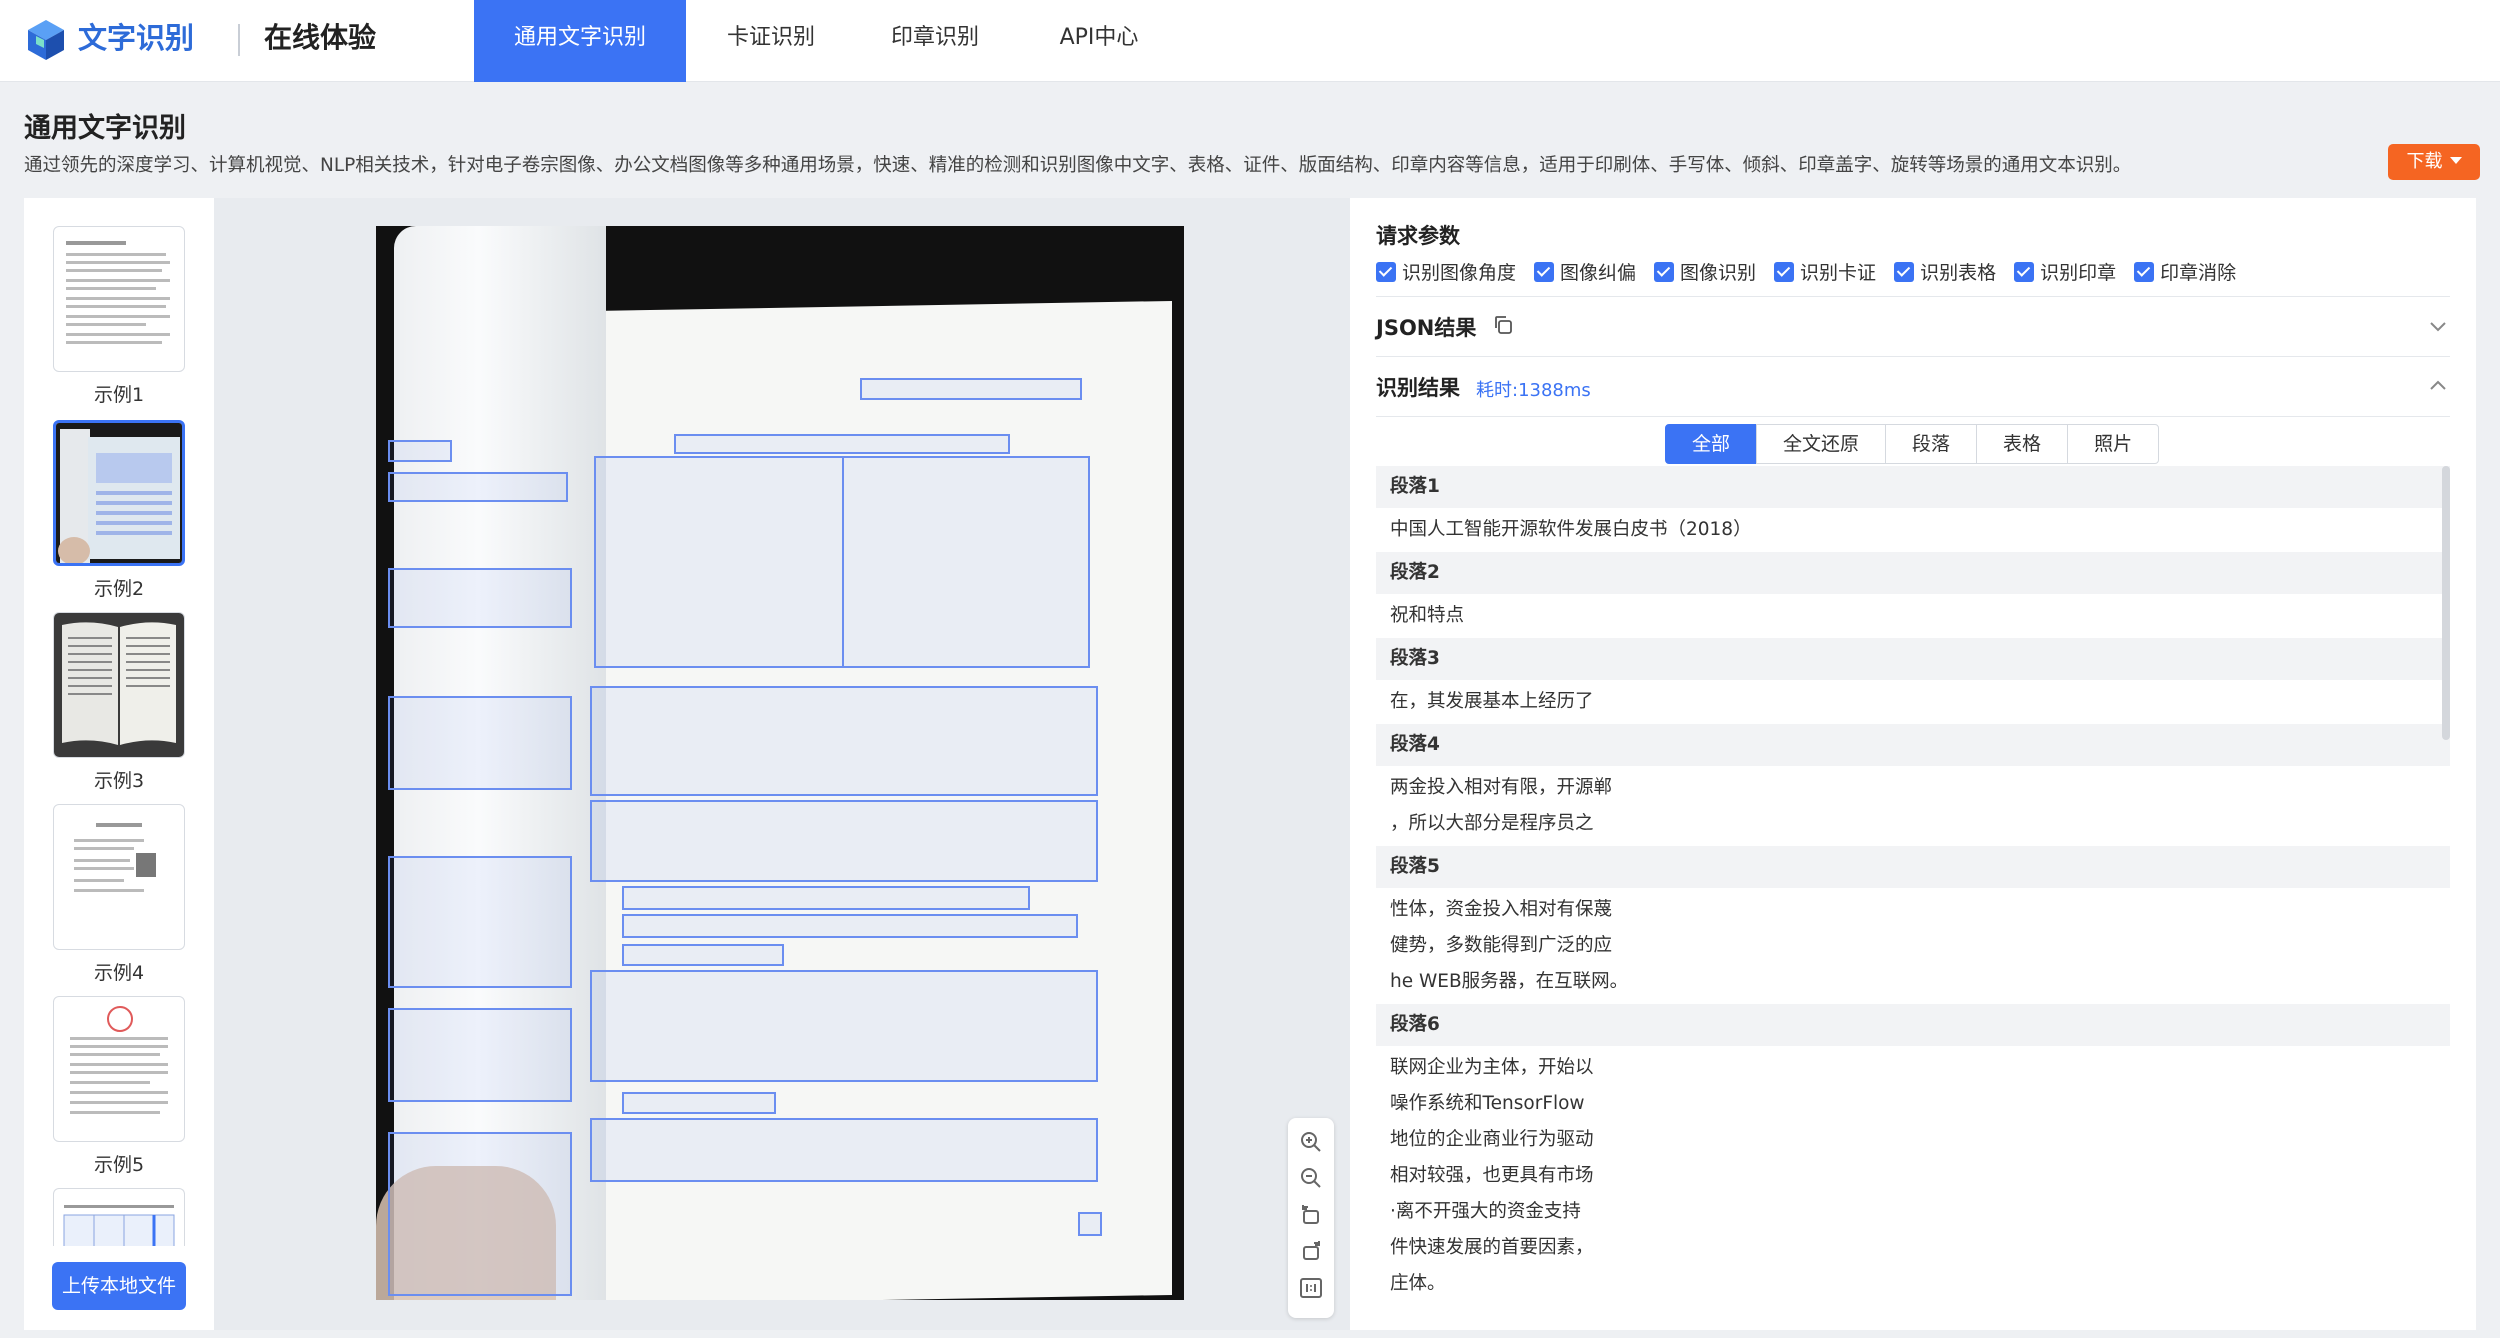 The height and width of the screenshot is (1338, 2500). What do you see at coordinates (2424, 161) in the screenshot?
I see `download-label: 下载` at bounding box center [2424, 161].